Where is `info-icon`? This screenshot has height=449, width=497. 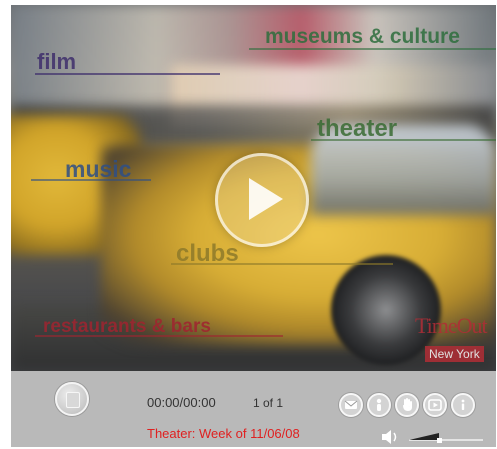 info-icon is located at coordinates (463, 404).